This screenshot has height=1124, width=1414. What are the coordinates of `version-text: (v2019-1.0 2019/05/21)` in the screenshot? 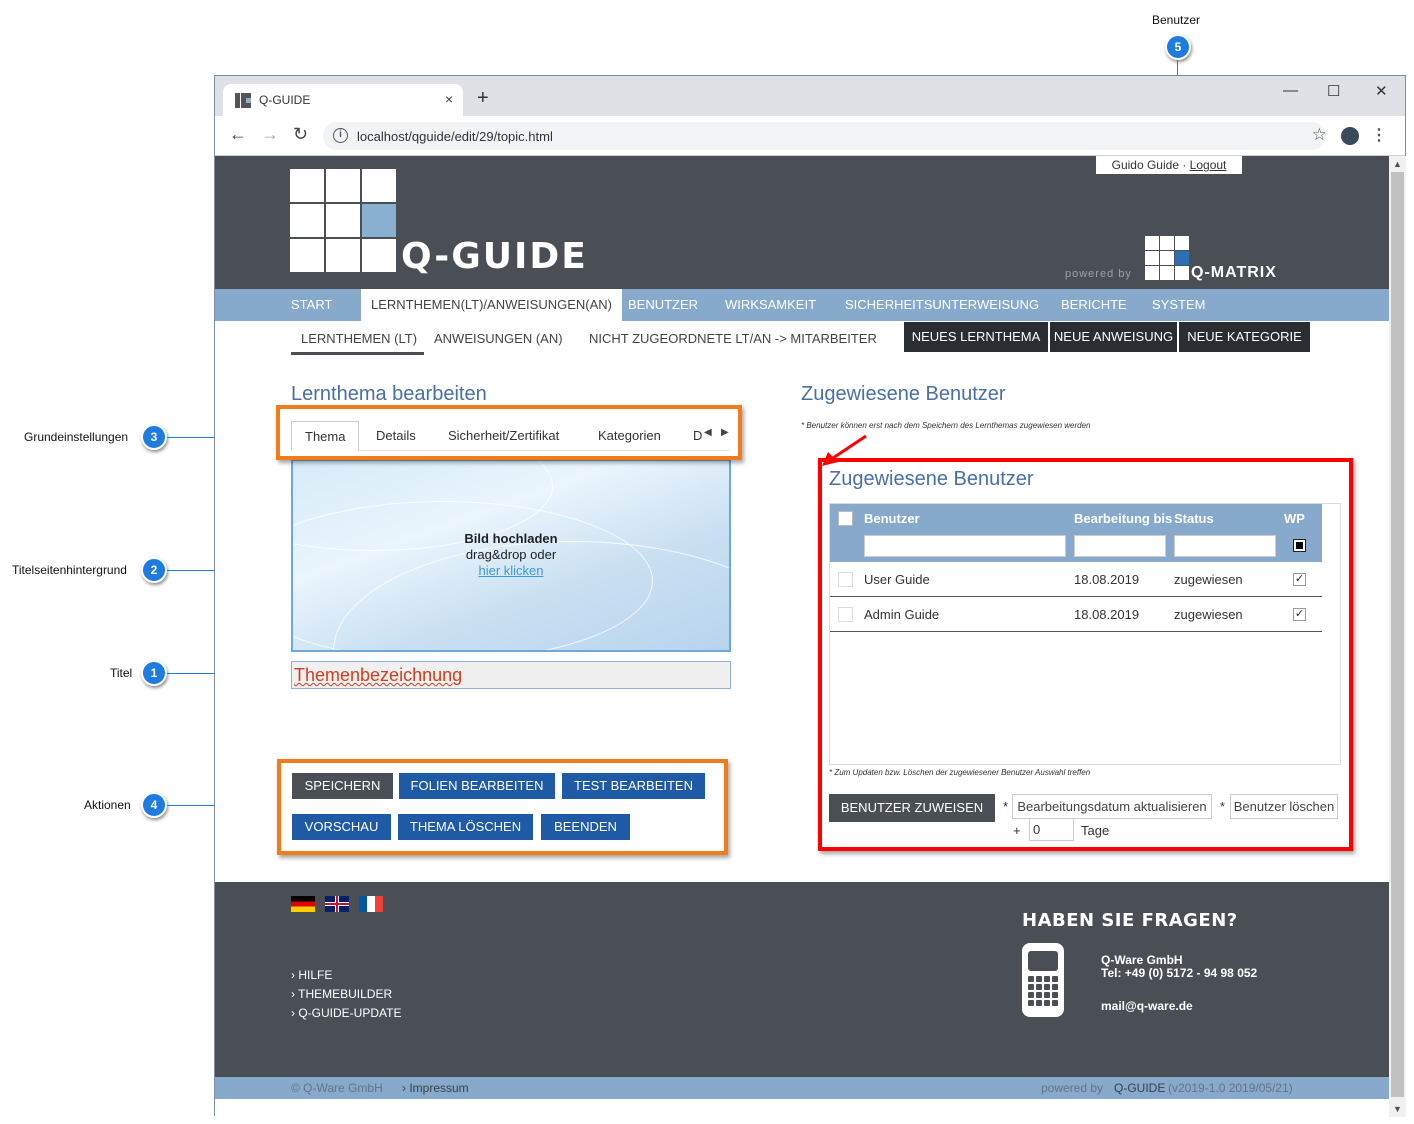 It's located at (1230, 1088).